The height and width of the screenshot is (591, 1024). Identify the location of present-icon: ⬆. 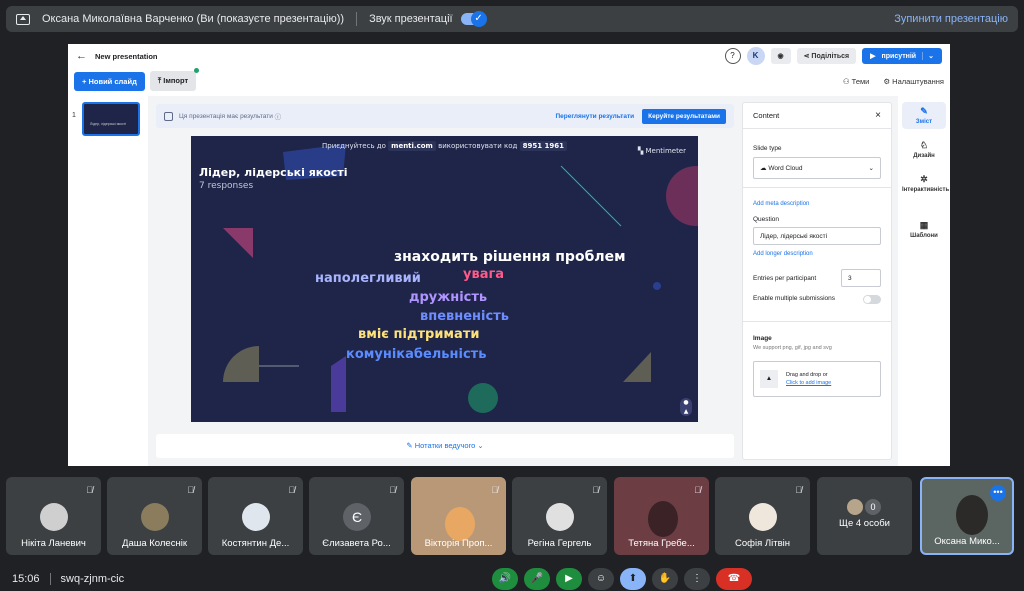
(633, 579).